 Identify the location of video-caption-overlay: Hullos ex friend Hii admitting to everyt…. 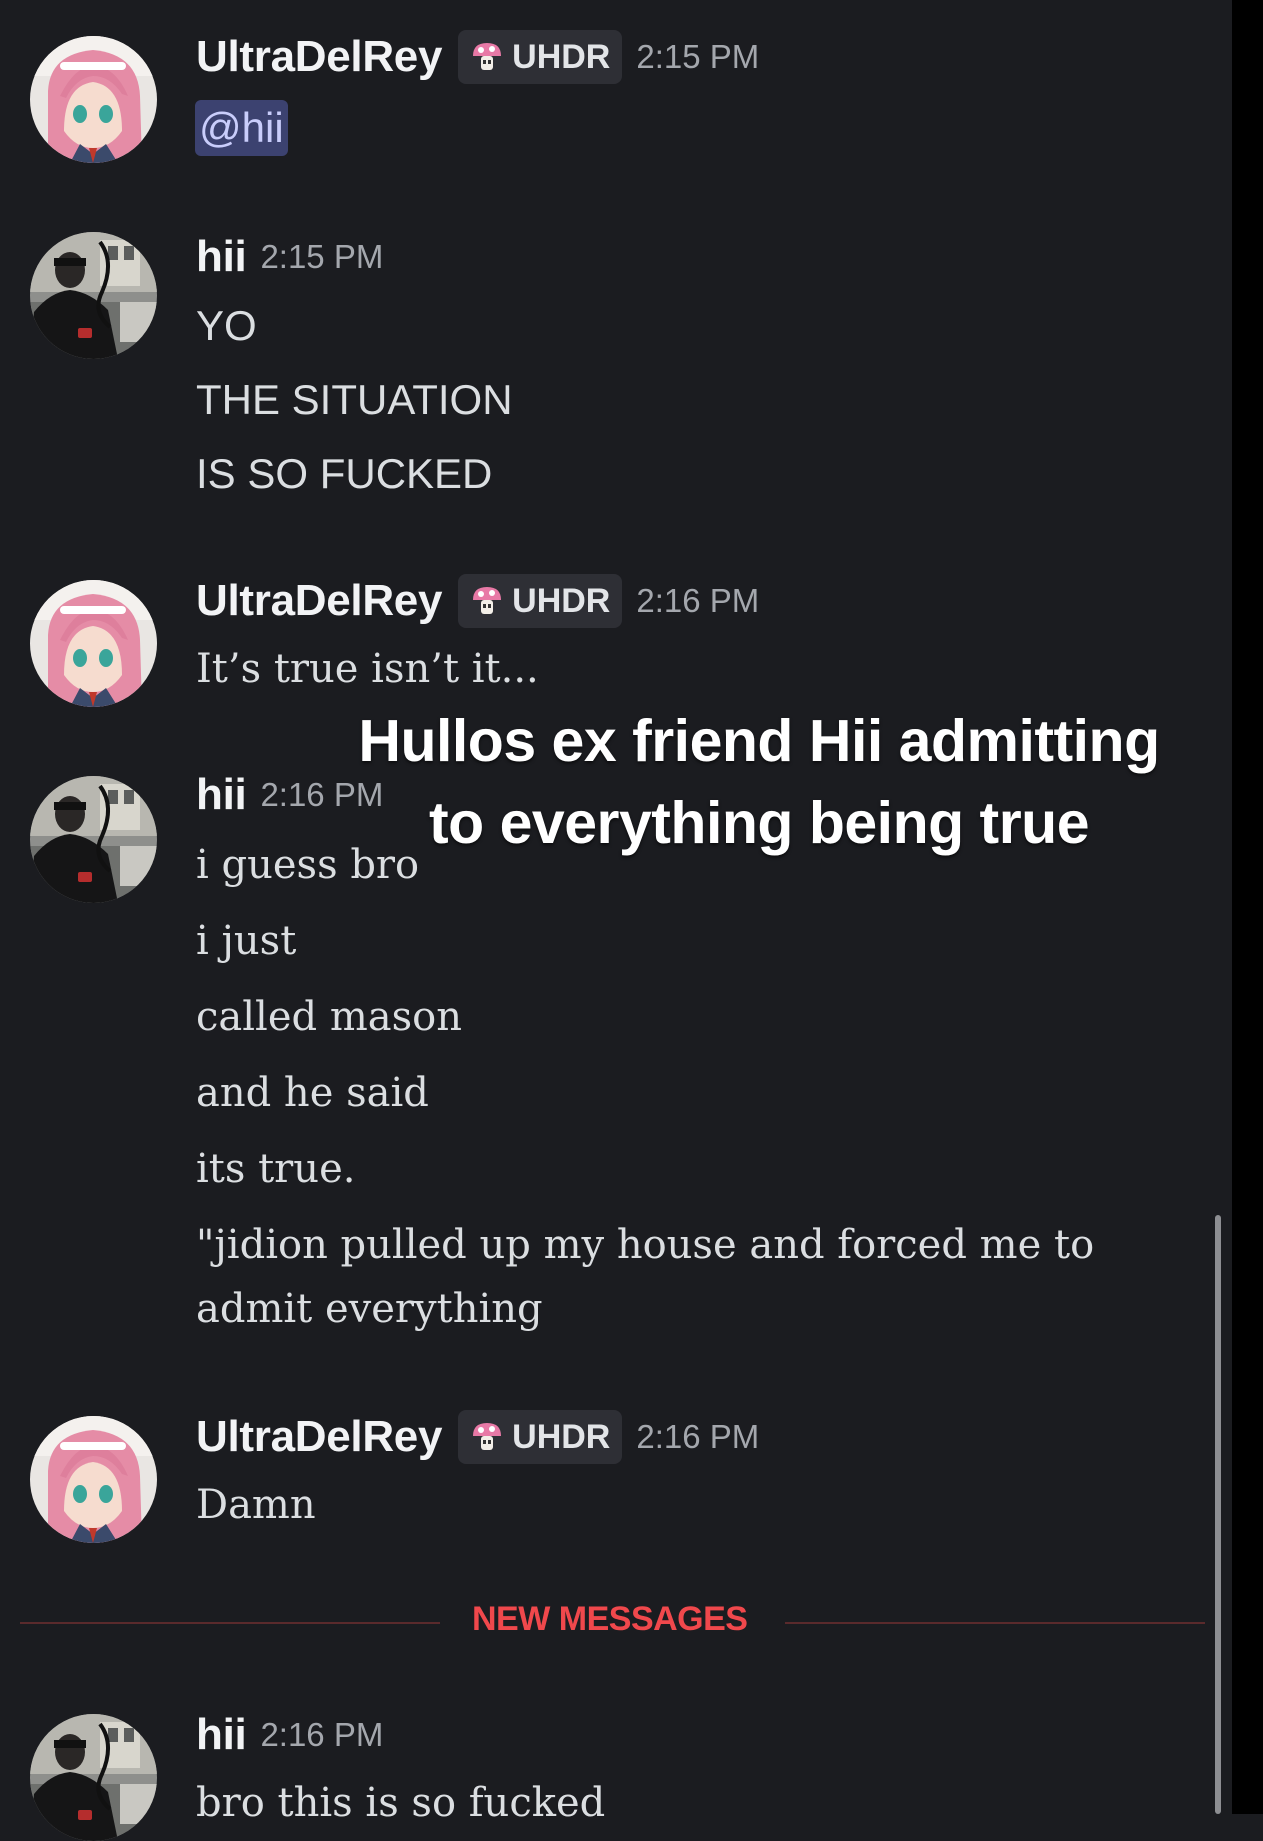
(759, 782).